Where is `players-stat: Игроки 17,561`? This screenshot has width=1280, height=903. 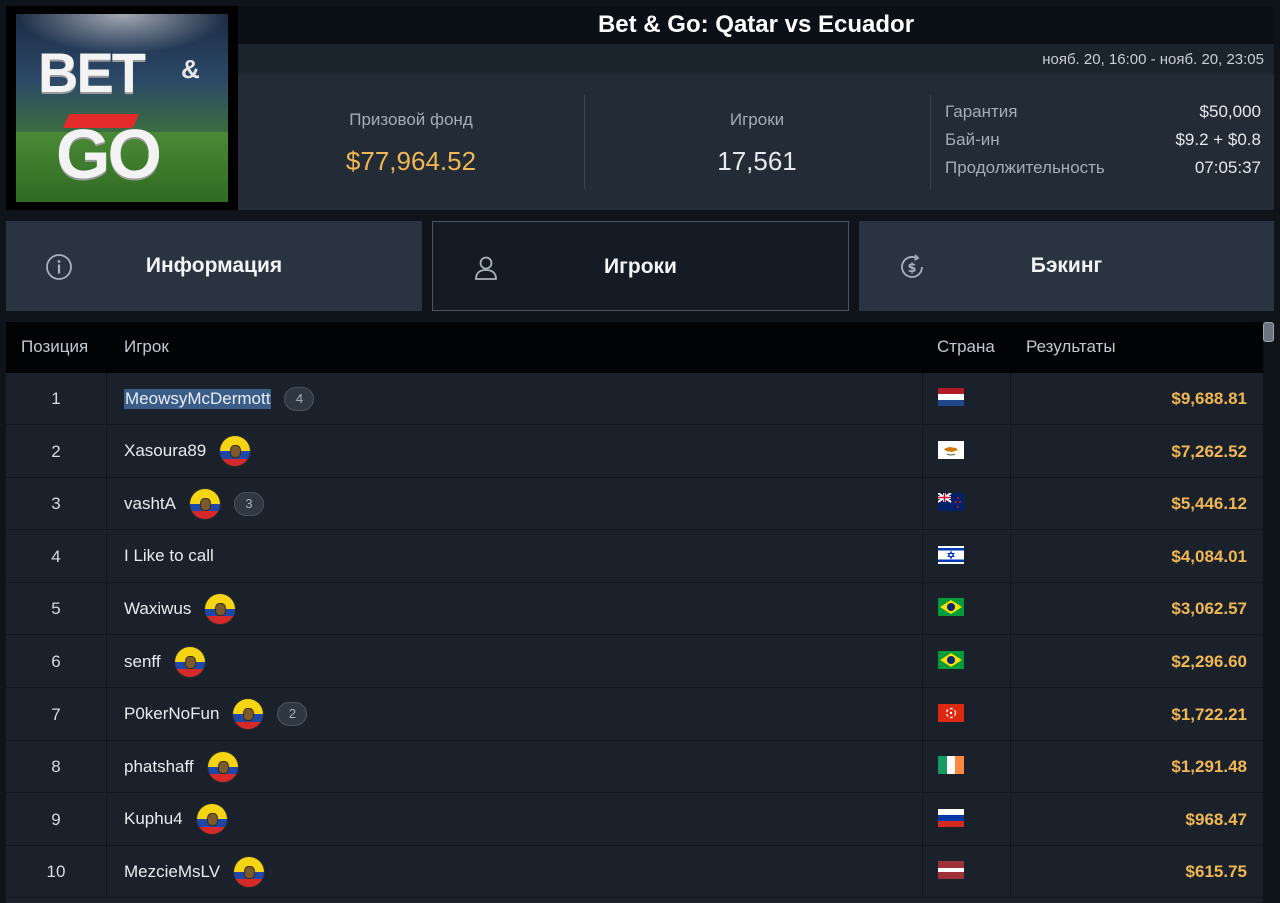 players-stat: Игроки 17,561 is located at coordinates (757, 142).